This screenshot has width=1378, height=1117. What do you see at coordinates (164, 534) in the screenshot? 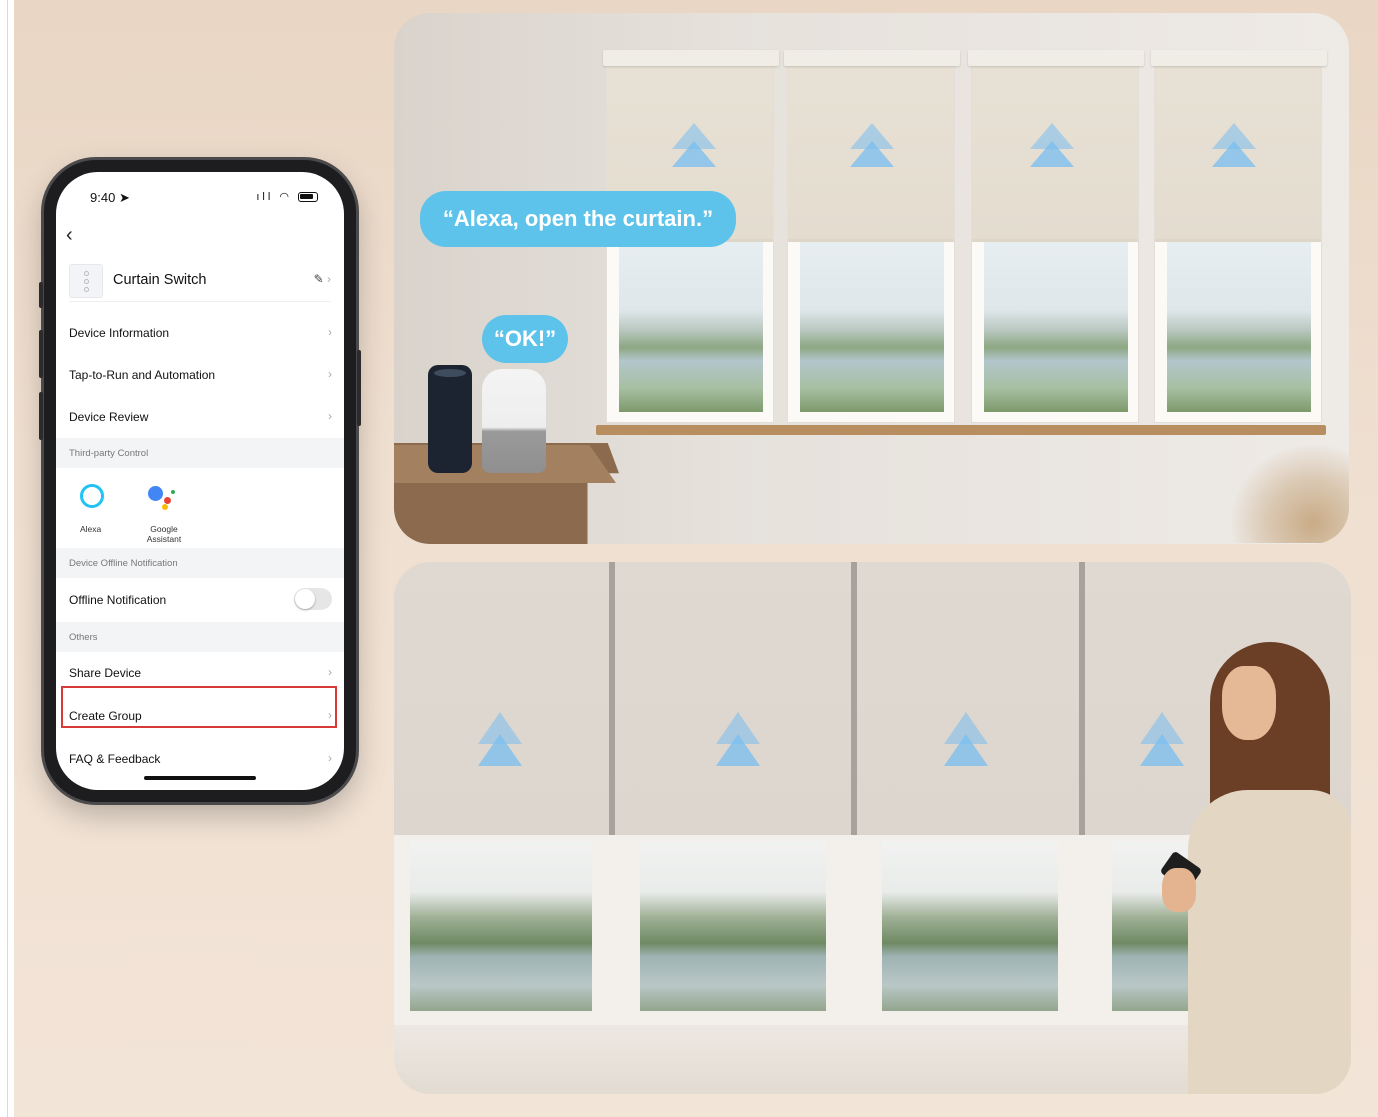
I see `google-assistant-label: Google Assistant` at bounding box center [164, 534].